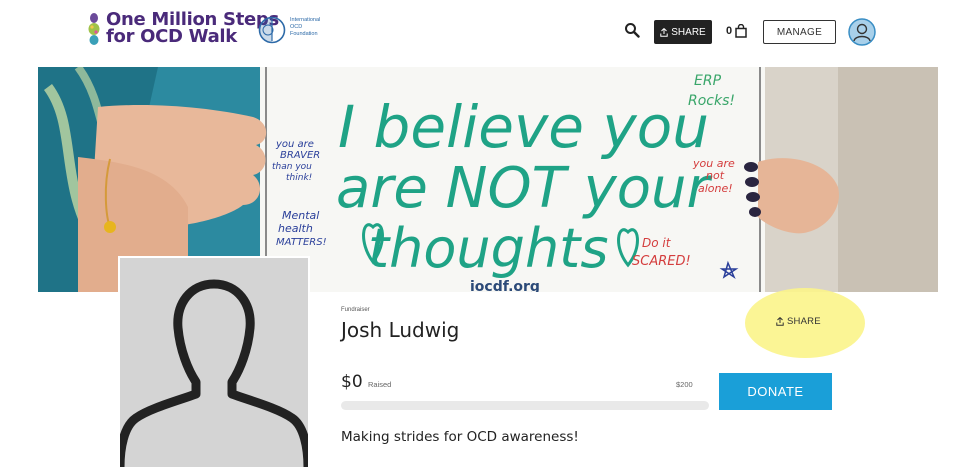  Describe the element at coordinates (380, 384) in the screenshot. I see `raised-label: Raised` at that location.